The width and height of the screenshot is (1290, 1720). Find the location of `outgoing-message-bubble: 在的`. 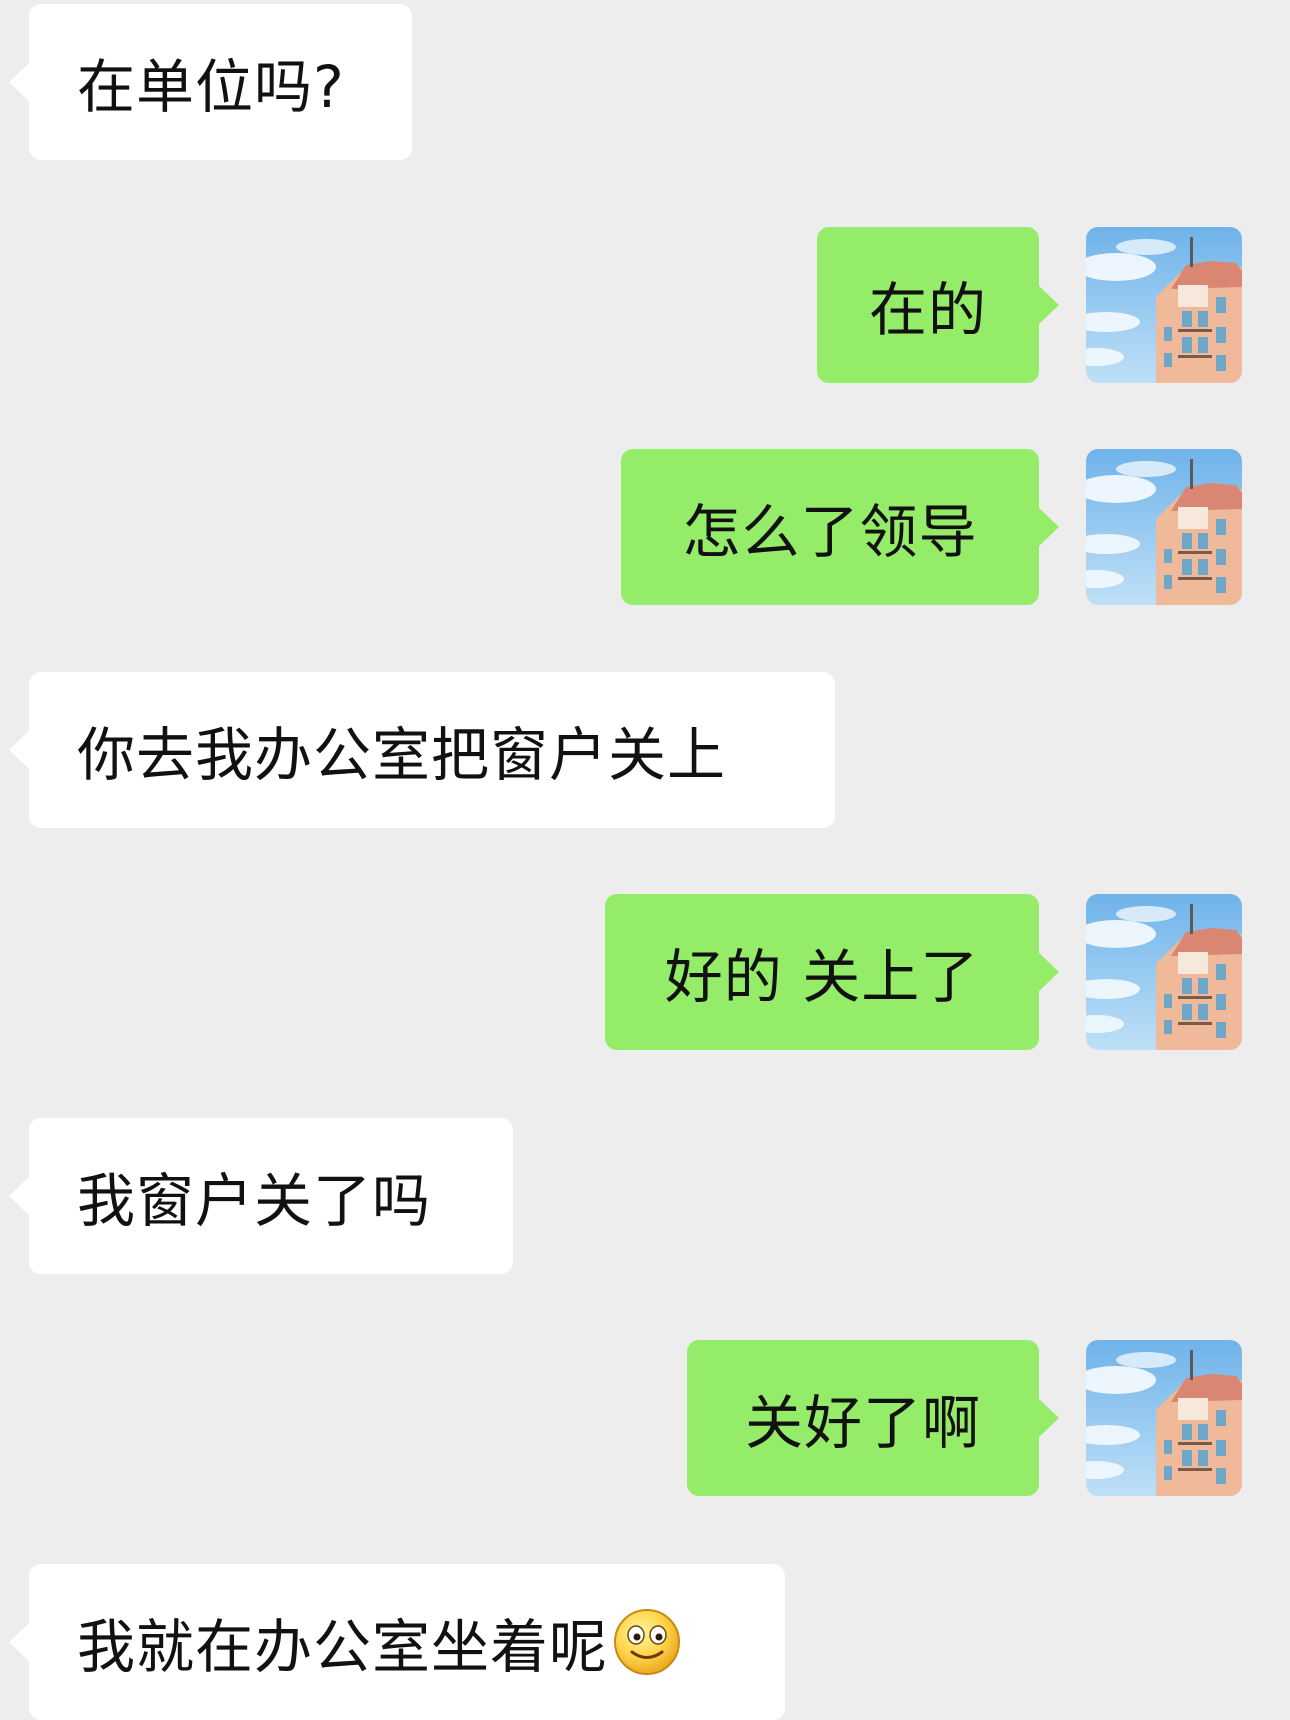

outgoing-message-bubble: 在的 is located at coordinates (938, 305).